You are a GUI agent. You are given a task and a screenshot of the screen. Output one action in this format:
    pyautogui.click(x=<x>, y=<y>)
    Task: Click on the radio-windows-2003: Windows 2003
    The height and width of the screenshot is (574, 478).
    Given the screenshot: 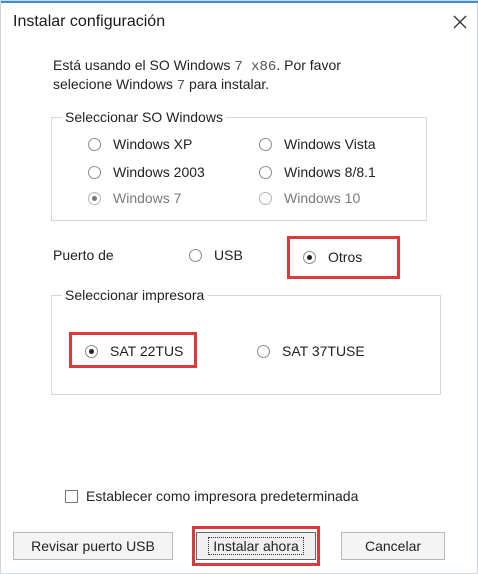 What is the action you would take?
    pyautogui.click(x=146, y=172)
    